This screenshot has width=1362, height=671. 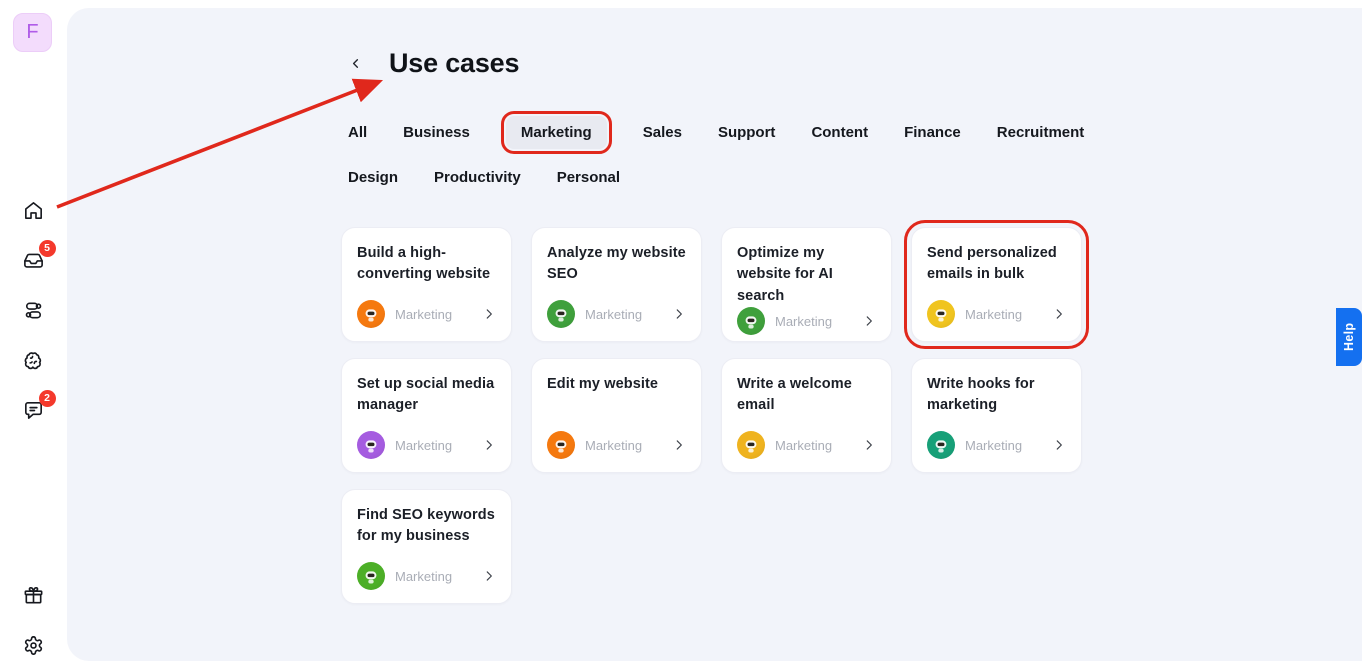 I want to click on tab-design: Design, so click(x=373, y=177).